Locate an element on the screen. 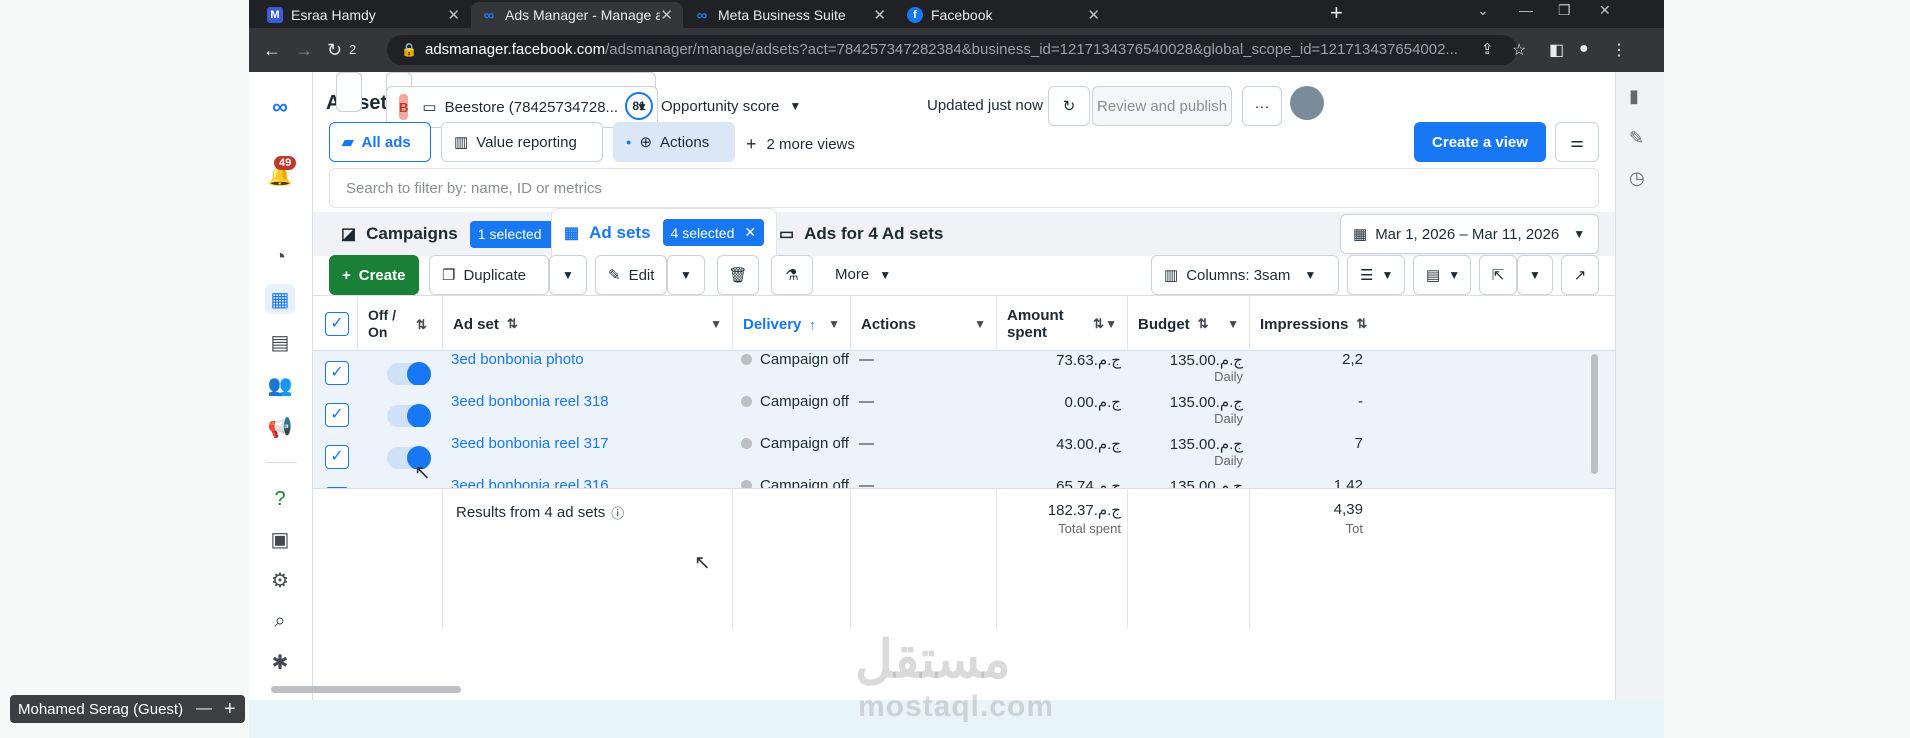 This screenshot has width=1910, height=738. header-impressions: Impressions ⇅ is located at coordinates (1308, 324).